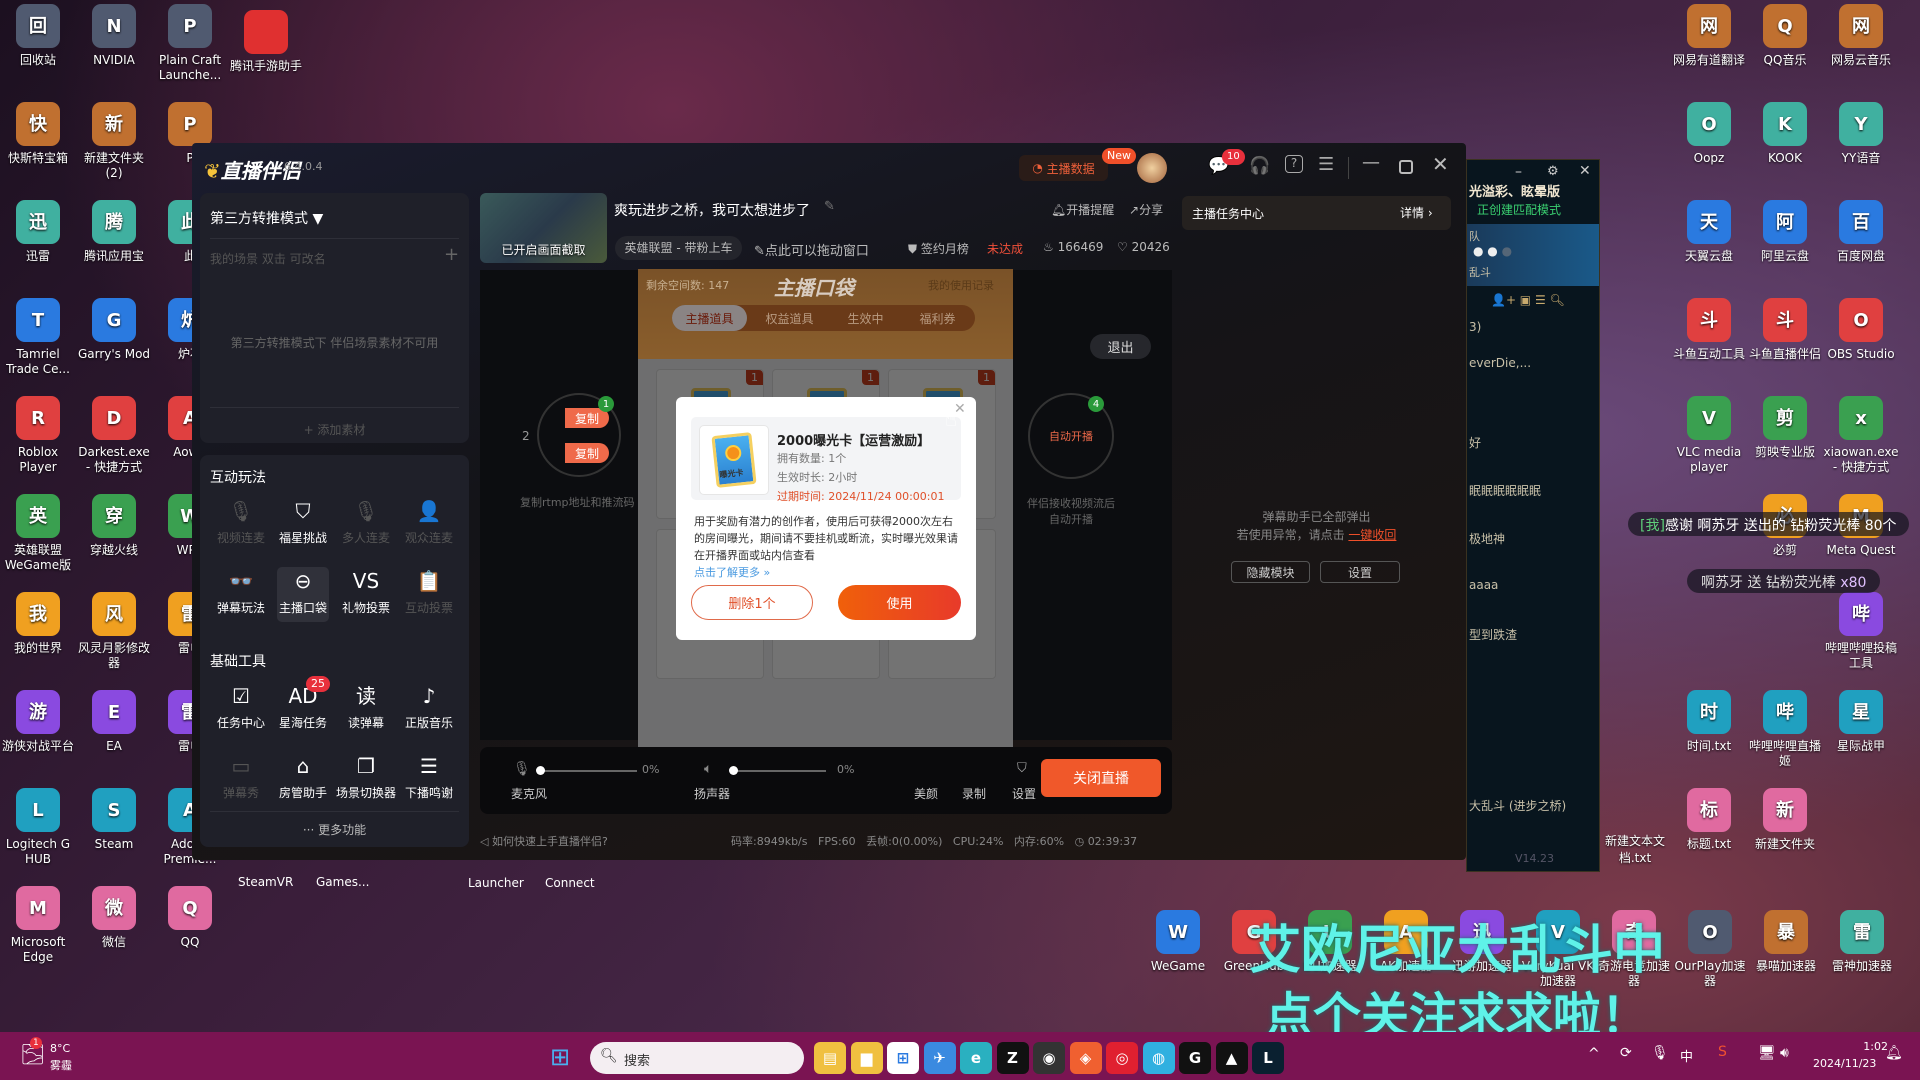 This screenshot has width=1920, height=1080. Describe the element at coordinates (114, 49) in the screenshot. I see `desktop-icon: N NVIDIA` at that location.